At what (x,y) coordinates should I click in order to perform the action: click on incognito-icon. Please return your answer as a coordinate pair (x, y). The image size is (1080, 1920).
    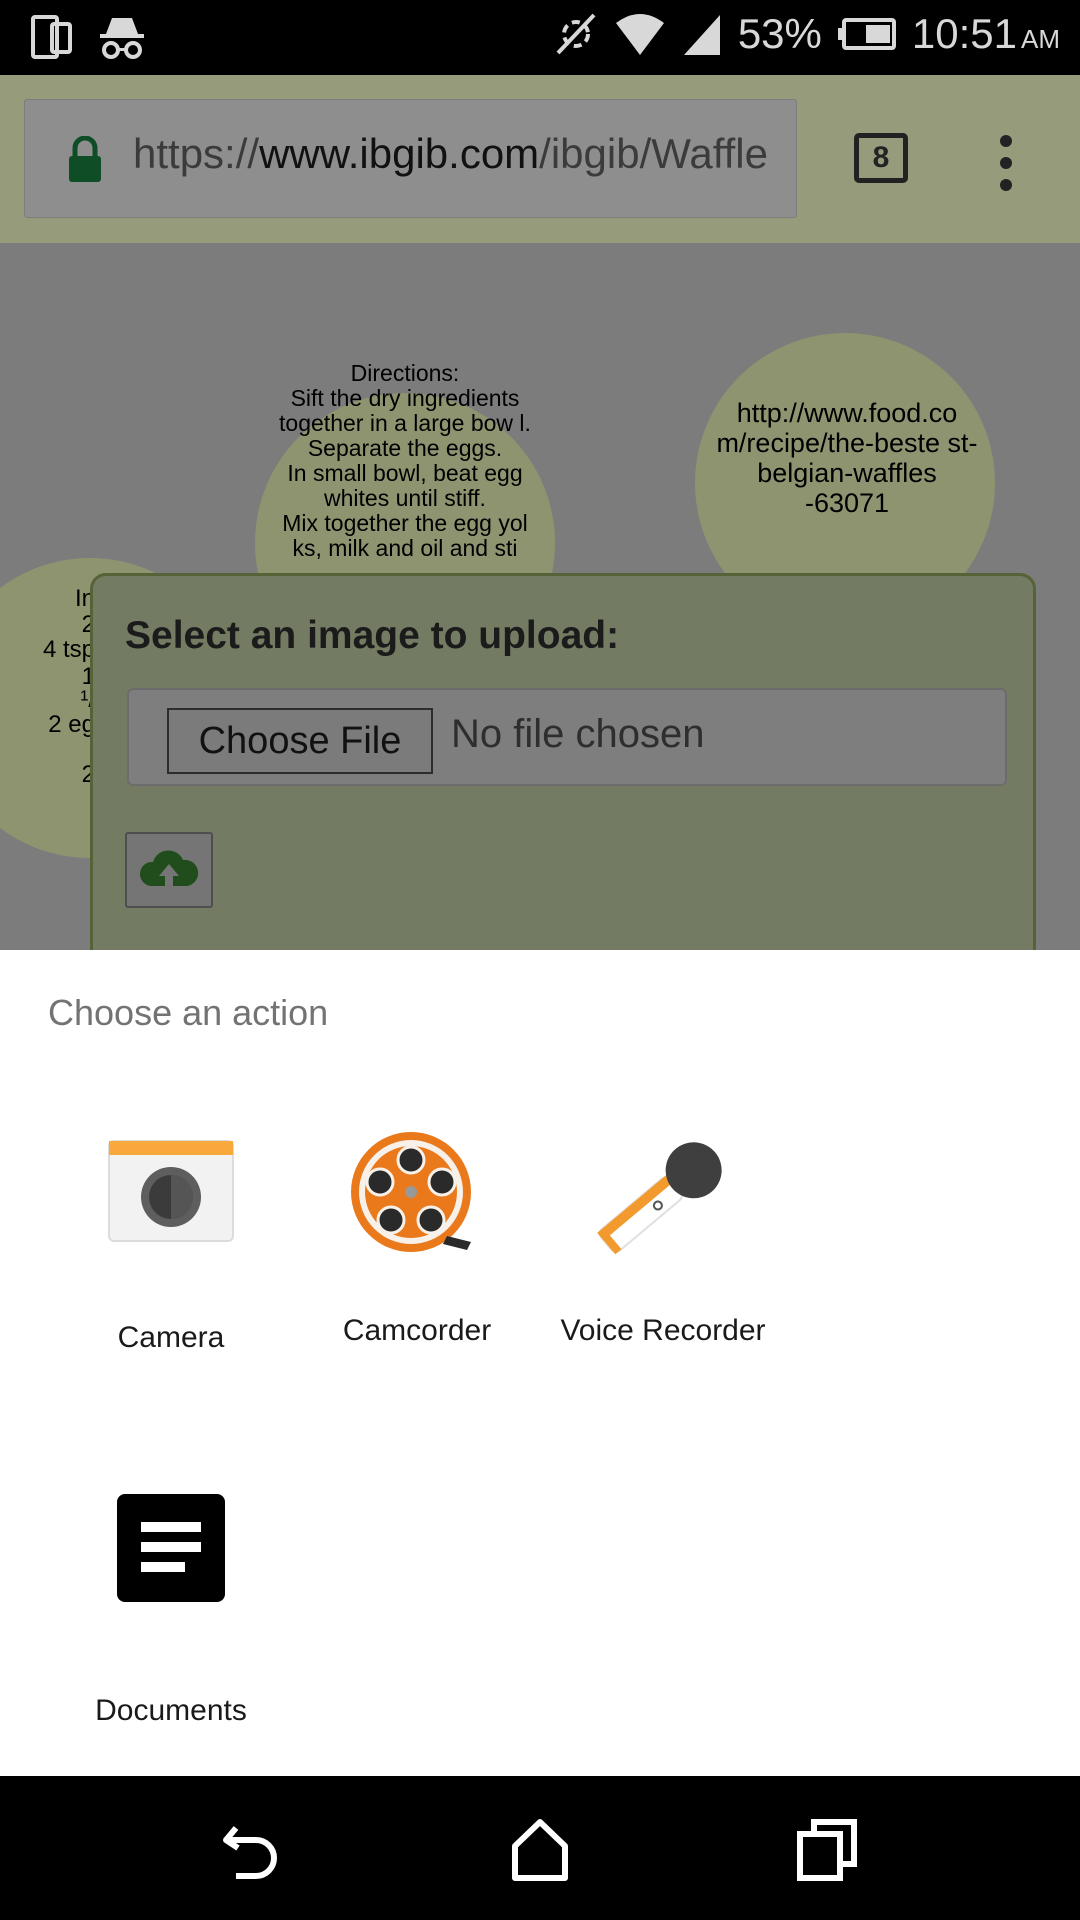
    Looking at the image, I should click on (122, 38).